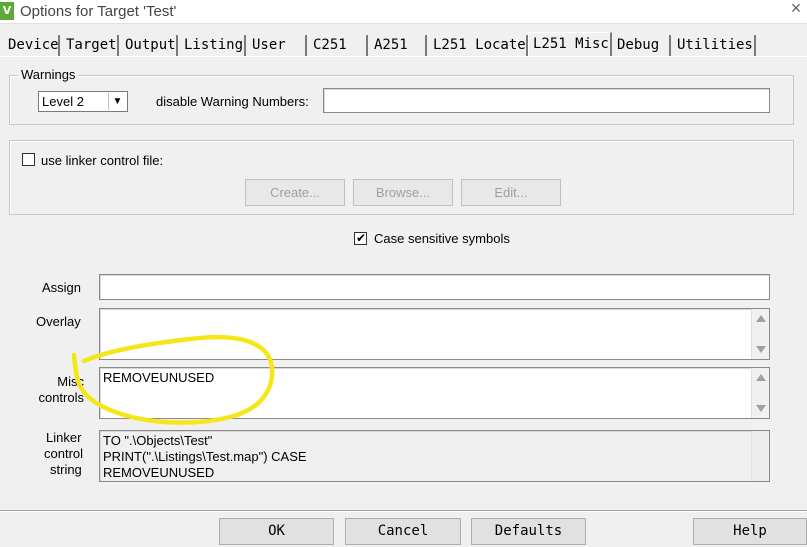 Image resolution: width=807 pixels, height=547 pixels. Describe the element at coordinates (642, 46) in the screenshot. I see `tab-debug: Debug` at that location.